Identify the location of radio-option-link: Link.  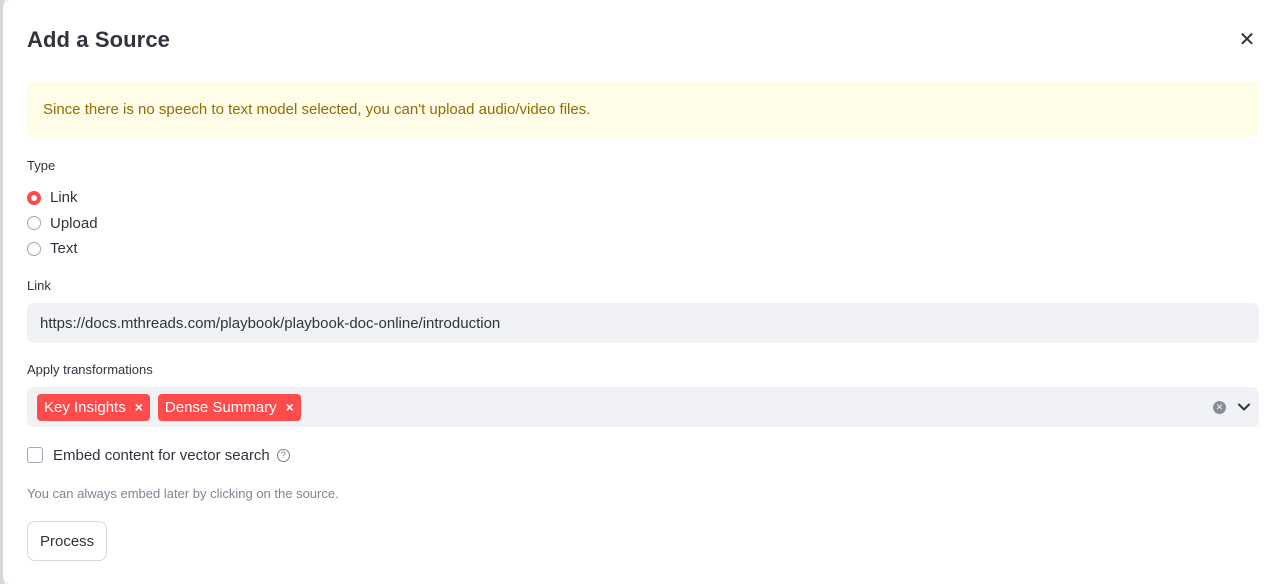
(62, 198).